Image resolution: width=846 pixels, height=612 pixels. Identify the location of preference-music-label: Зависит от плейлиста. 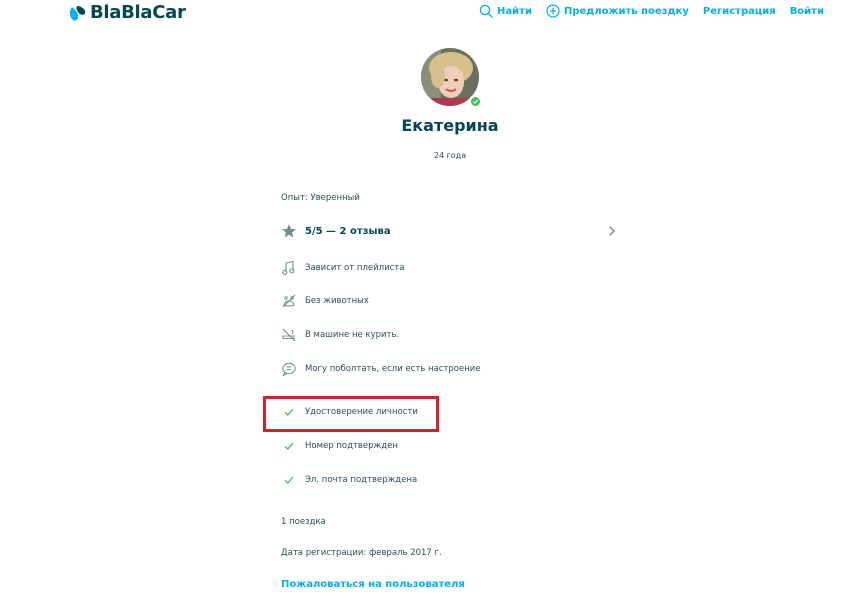
(355, 268).